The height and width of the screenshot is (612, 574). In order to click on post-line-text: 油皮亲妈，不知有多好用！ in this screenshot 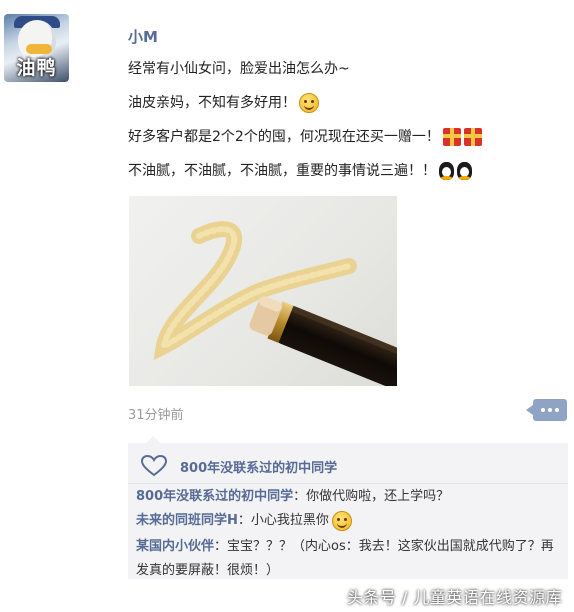, I will do `click(212, 103)`.